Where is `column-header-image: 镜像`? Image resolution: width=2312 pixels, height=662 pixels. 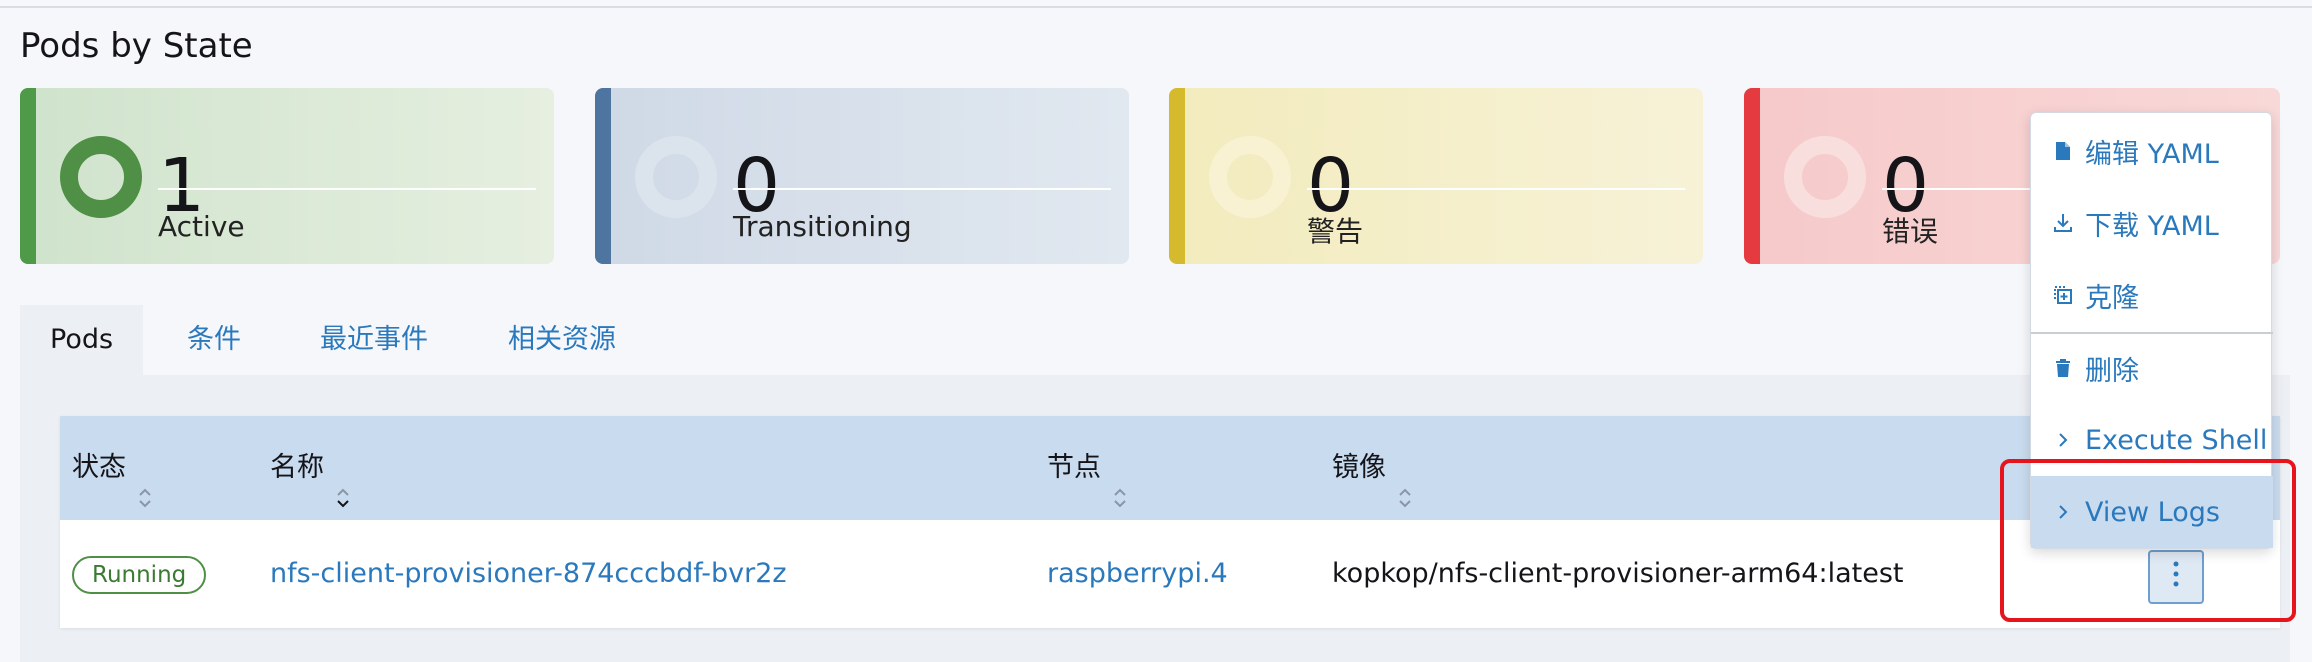
column-header-image: 镜像 is located at coordinates (1373, 468).